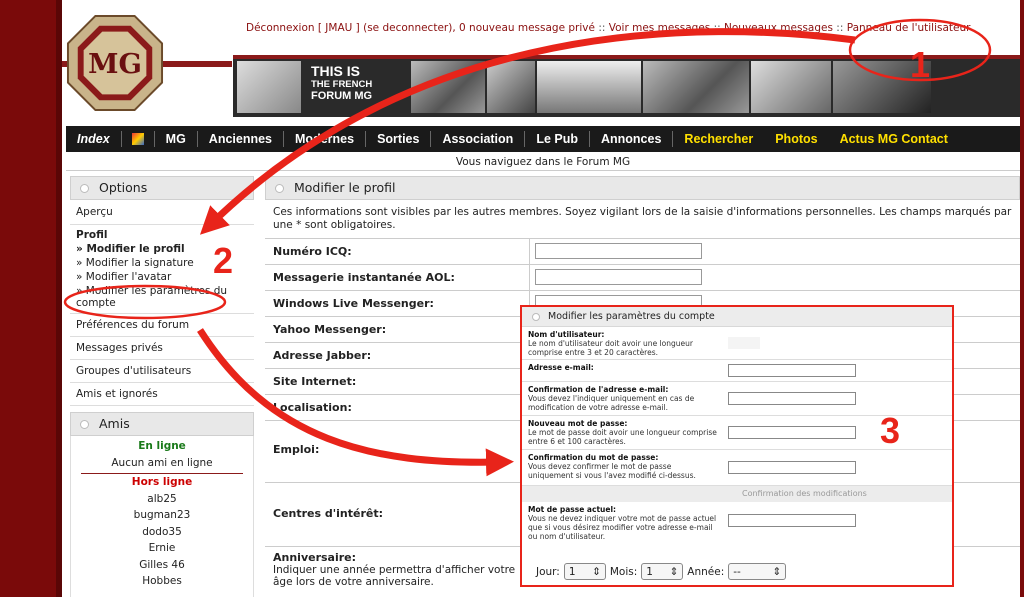 The width and height of the screenshot is (1024, 597). I want to click on sidebar-item-groups: Groupes d'utilisateurs, so click(162, 371).